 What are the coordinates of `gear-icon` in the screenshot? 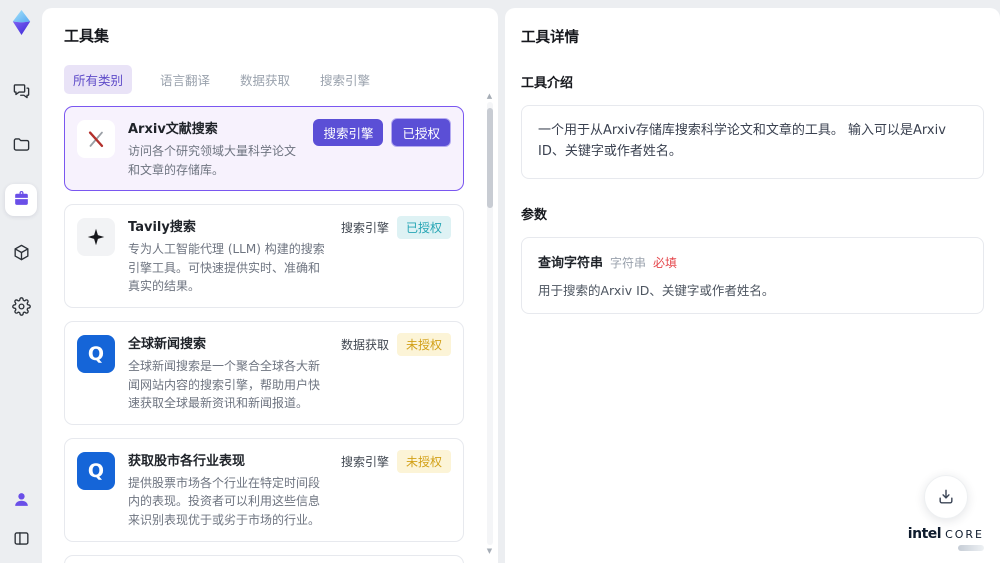 It's located at (21, 308).